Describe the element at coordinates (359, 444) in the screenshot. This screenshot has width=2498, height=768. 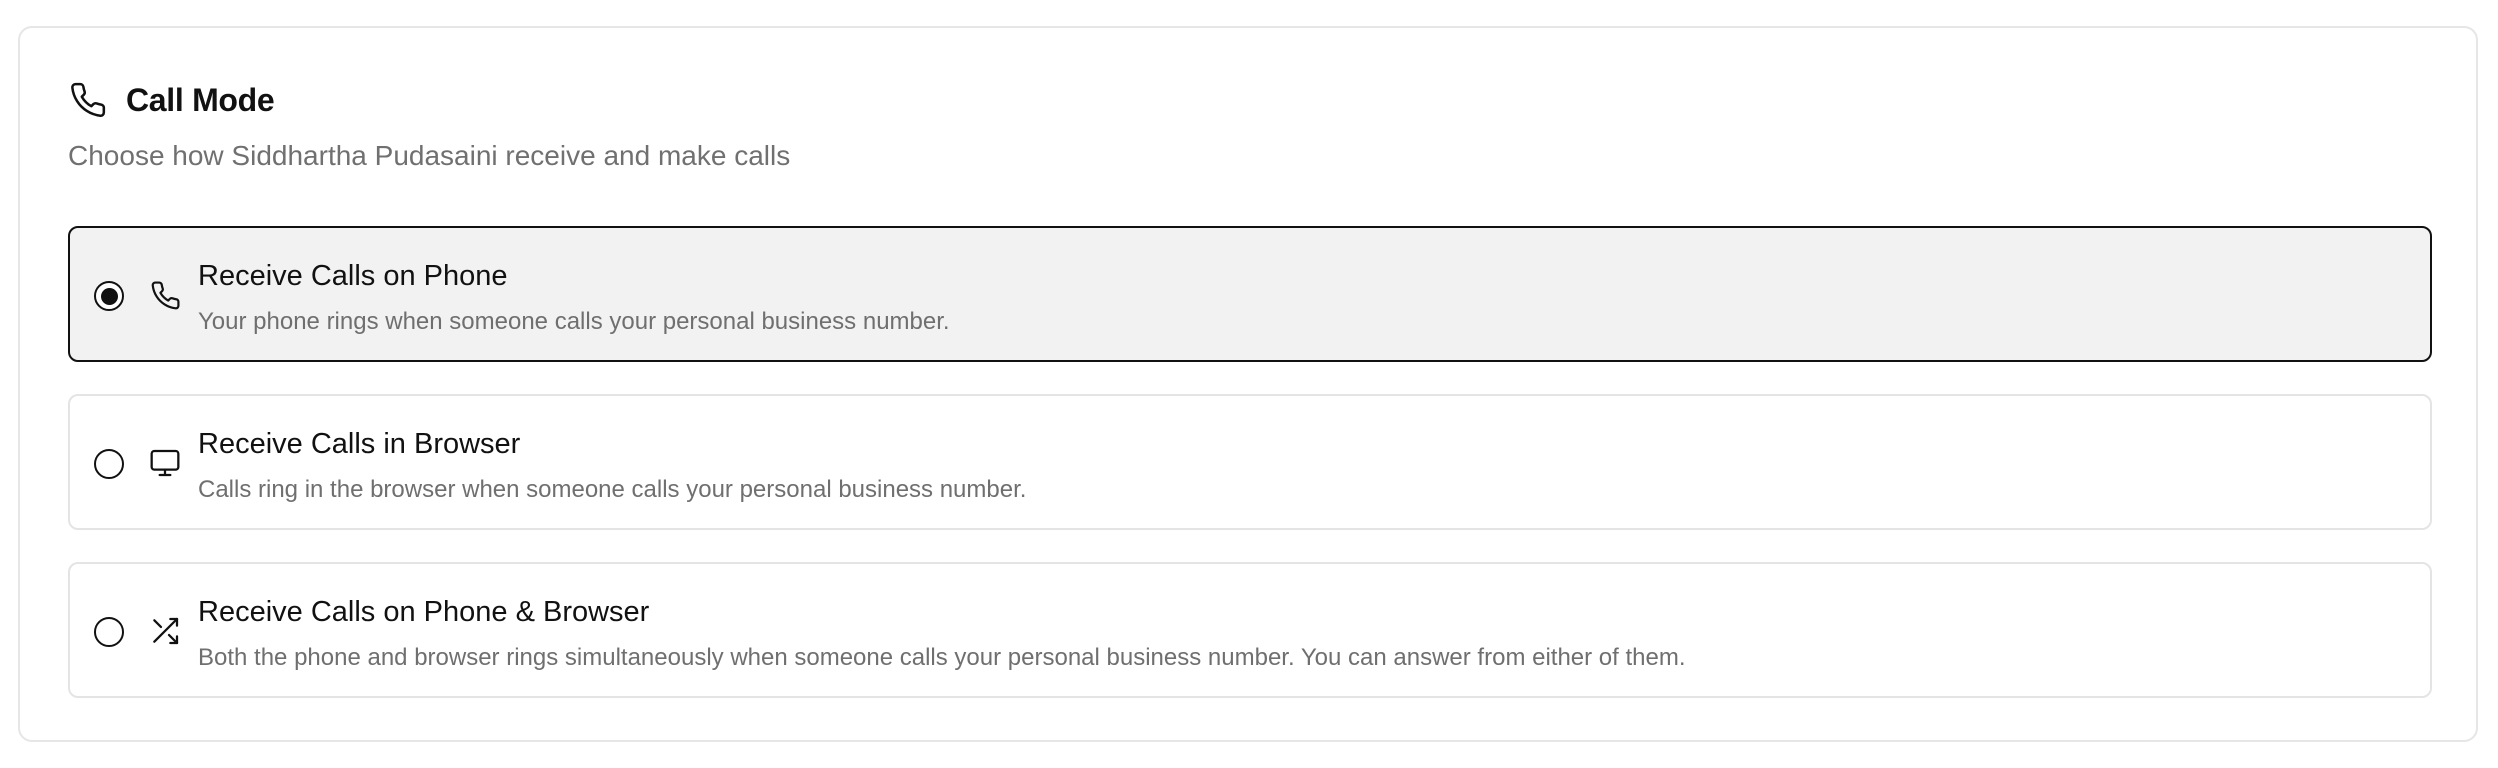
I see `option-title: Receive Calls in Browser` at that location.